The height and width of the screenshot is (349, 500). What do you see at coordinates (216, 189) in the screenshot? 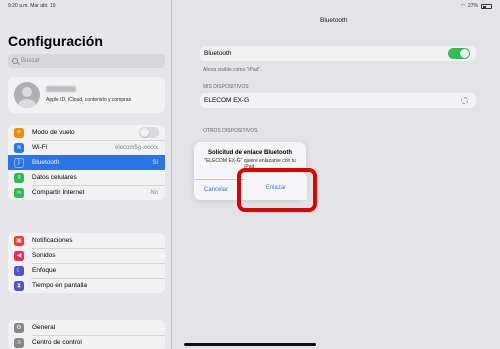
I see `cancel-button: Cancelar` at bounding box center [216, 189].